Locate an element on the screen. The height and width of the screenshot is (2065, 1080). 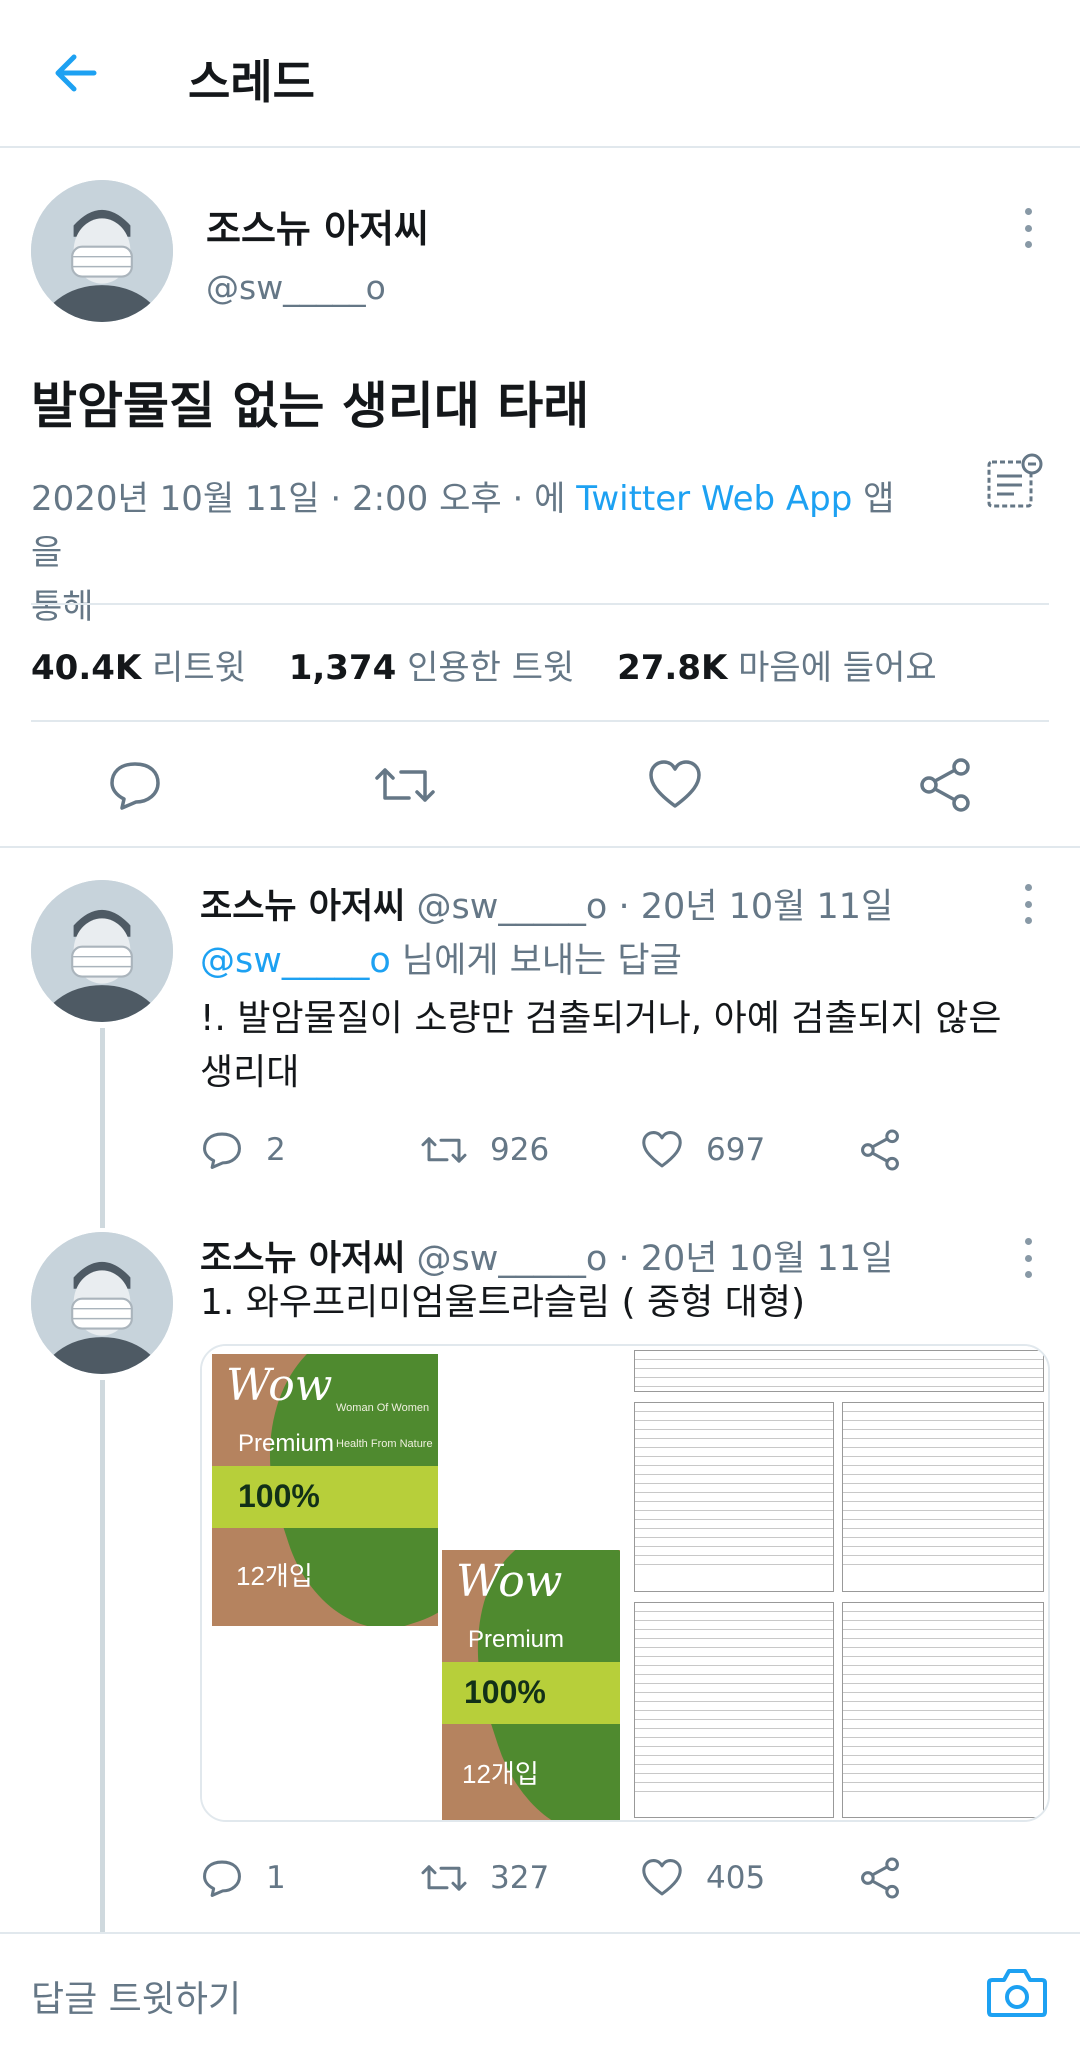
page-title: 스레드 is located at coordinates (251, 82).